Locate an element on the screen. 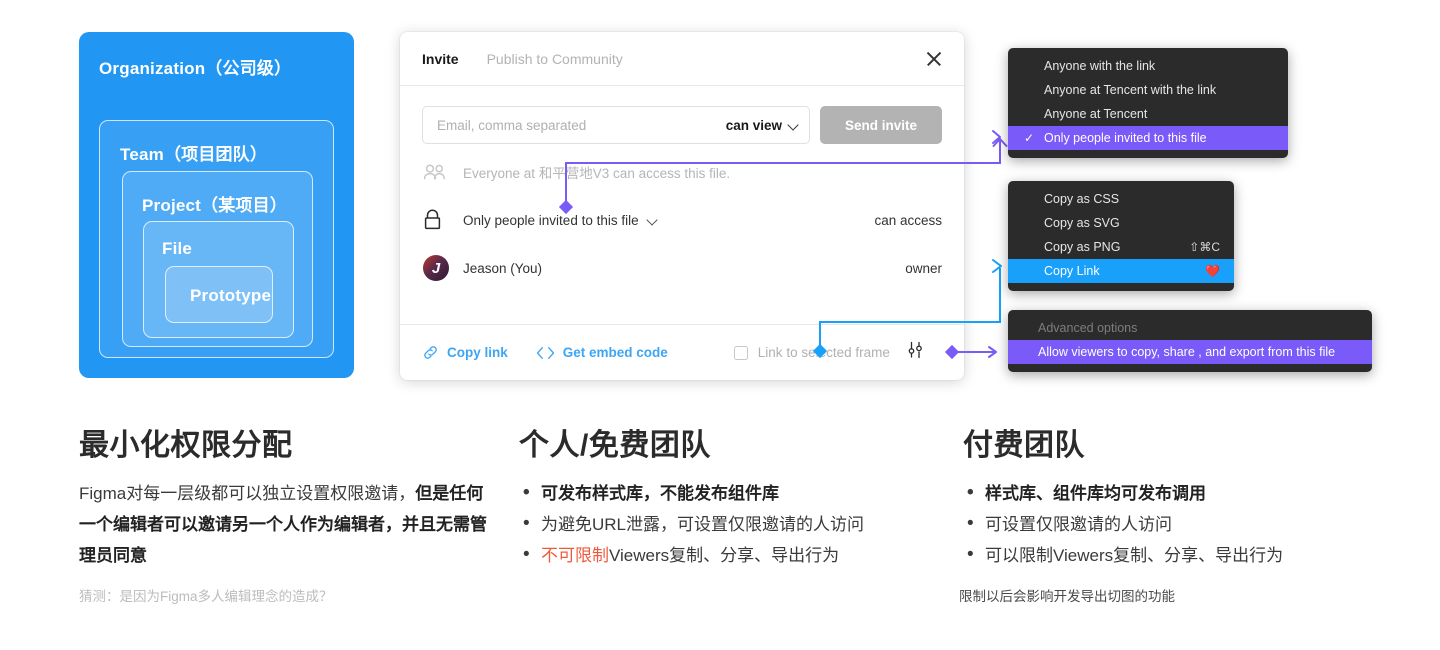  avatar-initial: J is located at coordinates (436, 268).